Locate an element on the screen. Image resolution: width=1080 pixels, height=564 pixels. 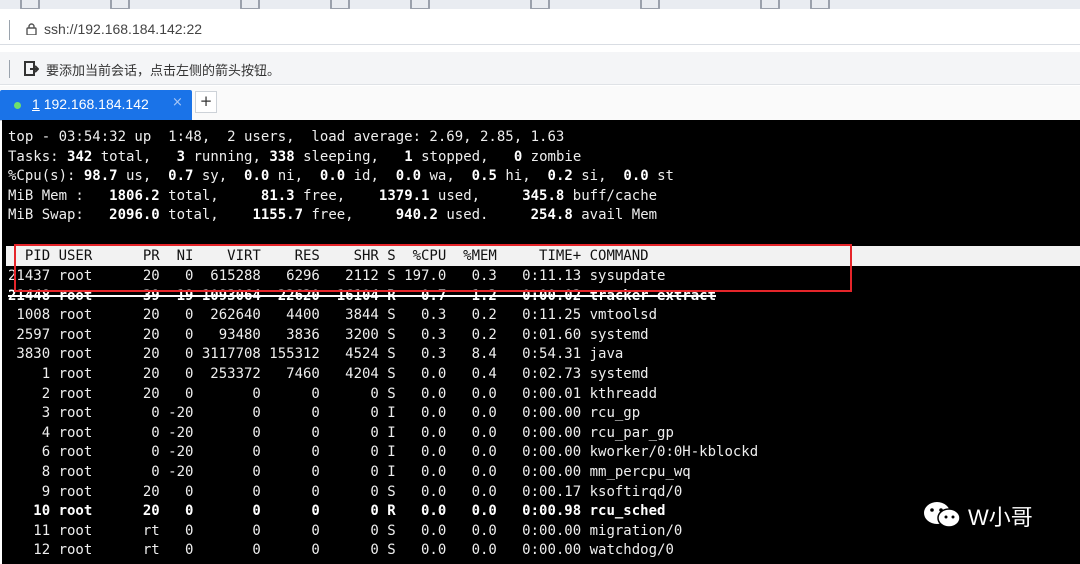
summary-segment: 345.8 is located at coordinates (543, 195).